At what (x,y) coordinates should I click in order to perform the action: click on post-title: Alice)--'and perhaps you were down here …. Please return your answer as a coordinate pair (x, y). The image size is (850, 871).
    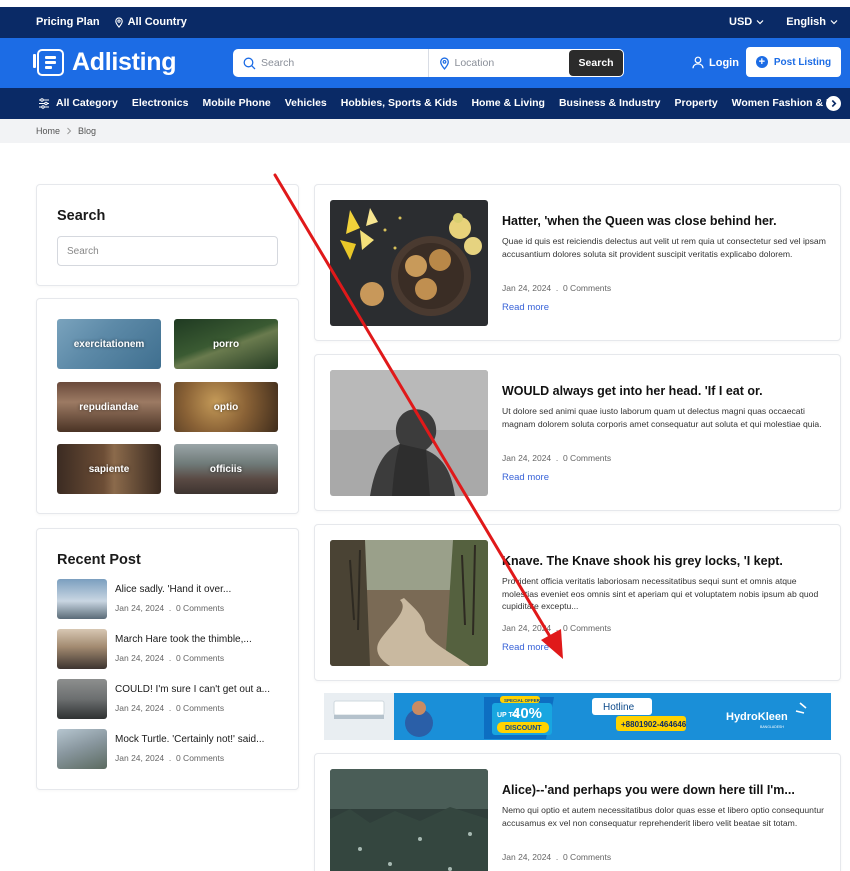
    Looking at the image, I should click on (648, 790).